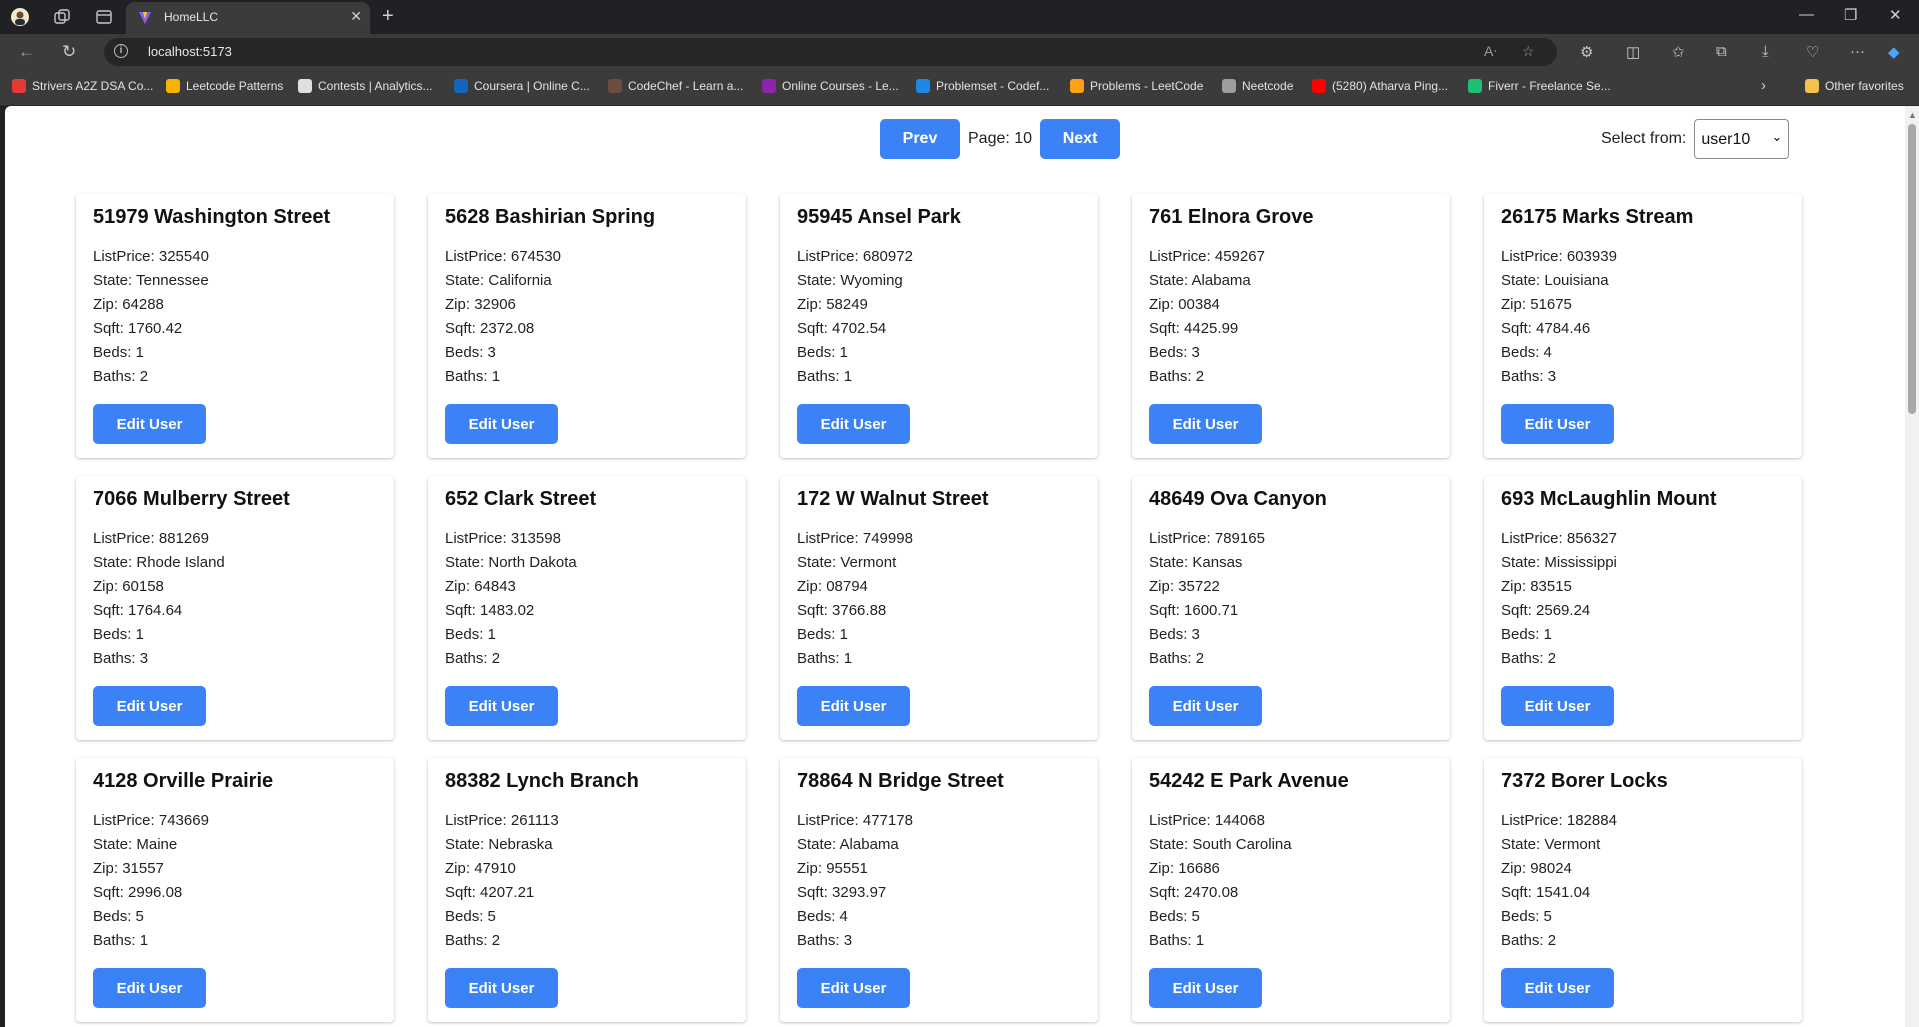  I want to click on close-window-icon: ✕, so click(1895, 15).